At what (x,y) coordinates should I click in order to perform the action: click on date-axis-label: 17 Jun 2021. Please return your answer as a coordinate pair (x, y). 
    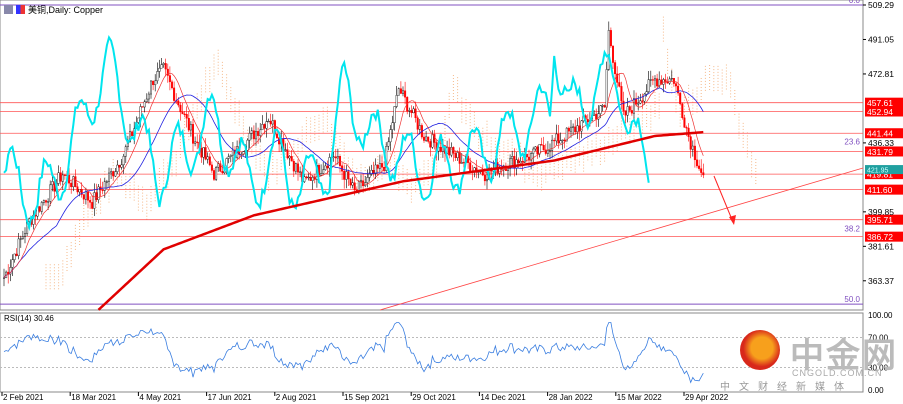
    Looking at the image, I should click on (230, 397).